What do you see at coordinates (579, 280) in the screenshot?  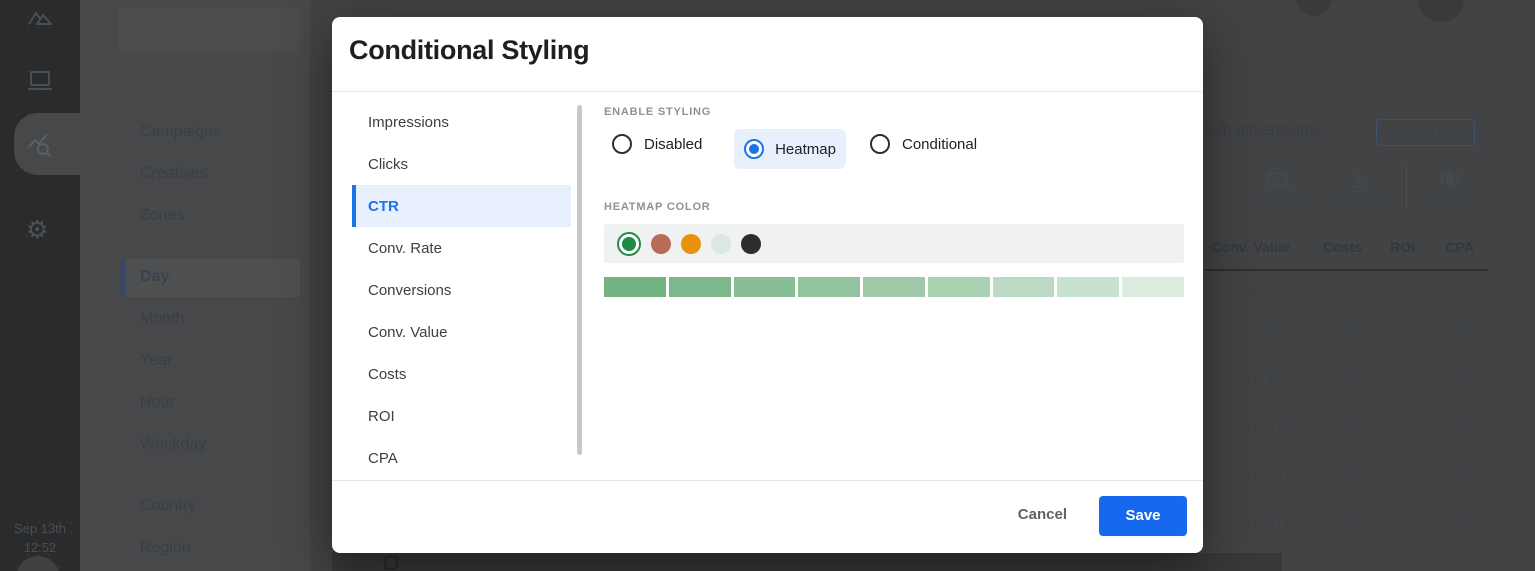 I see `metric-list-scrollbar` at bounding box center [579, 280].